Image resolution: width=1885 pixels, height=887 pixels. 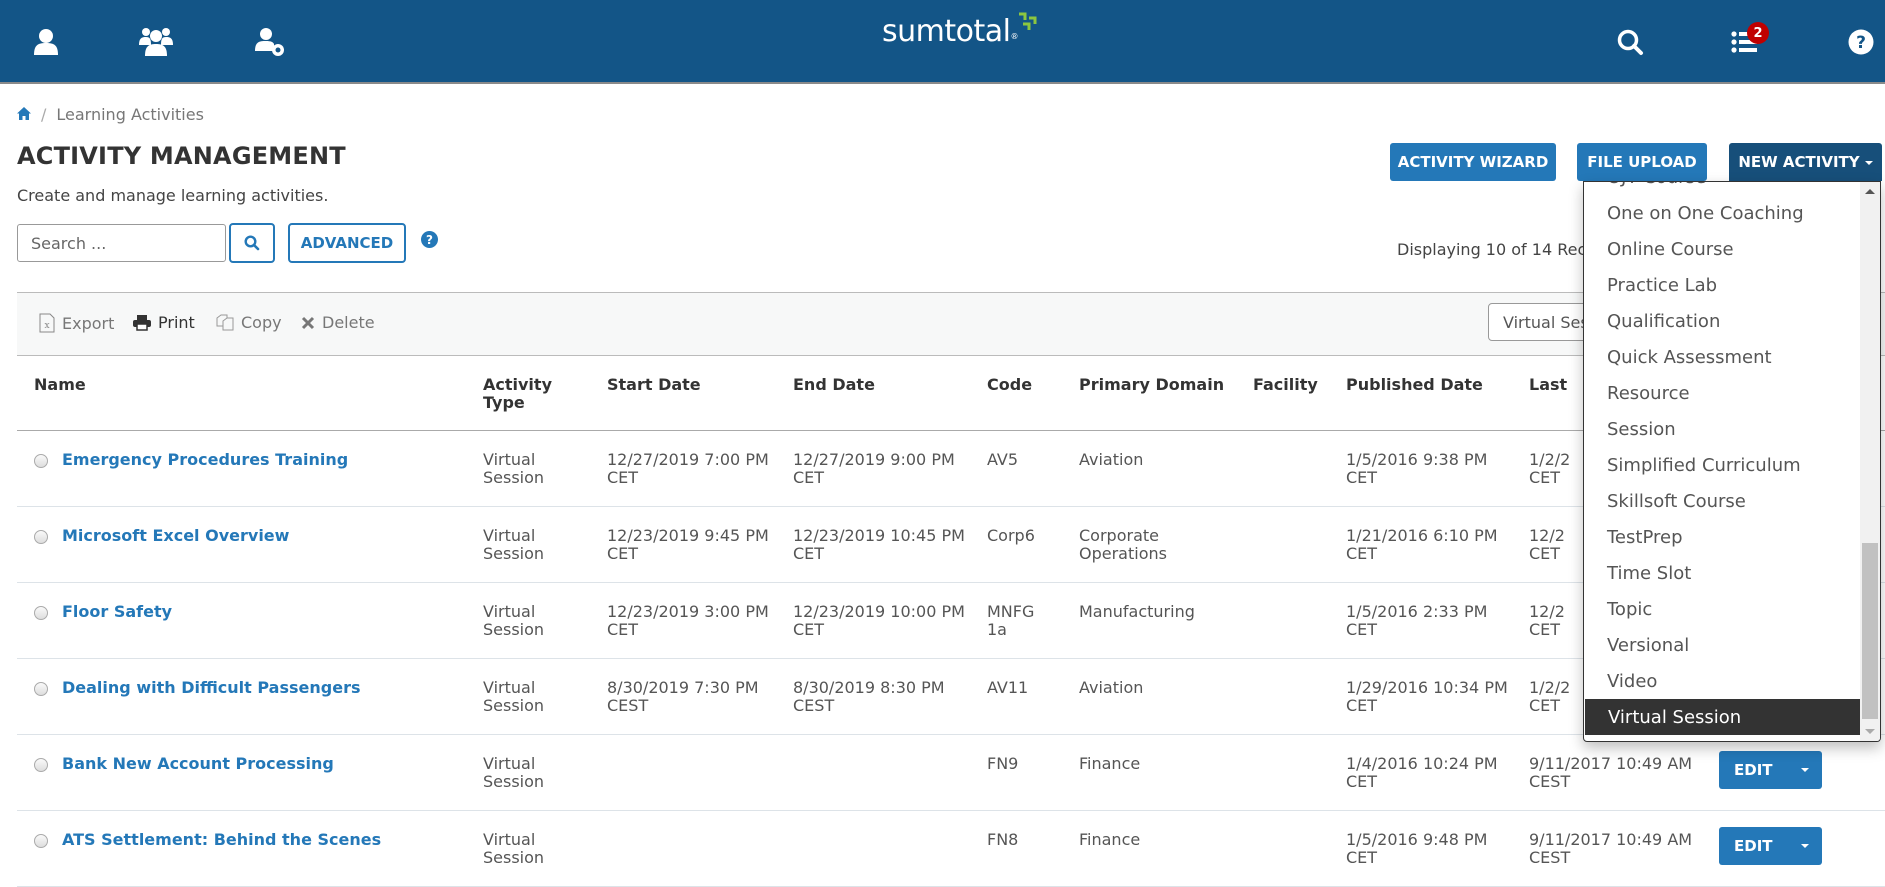 What do you see at coordinates (164, 322) in the screenshot?
I see `print-button: Print` at bounding box center [164, 322].